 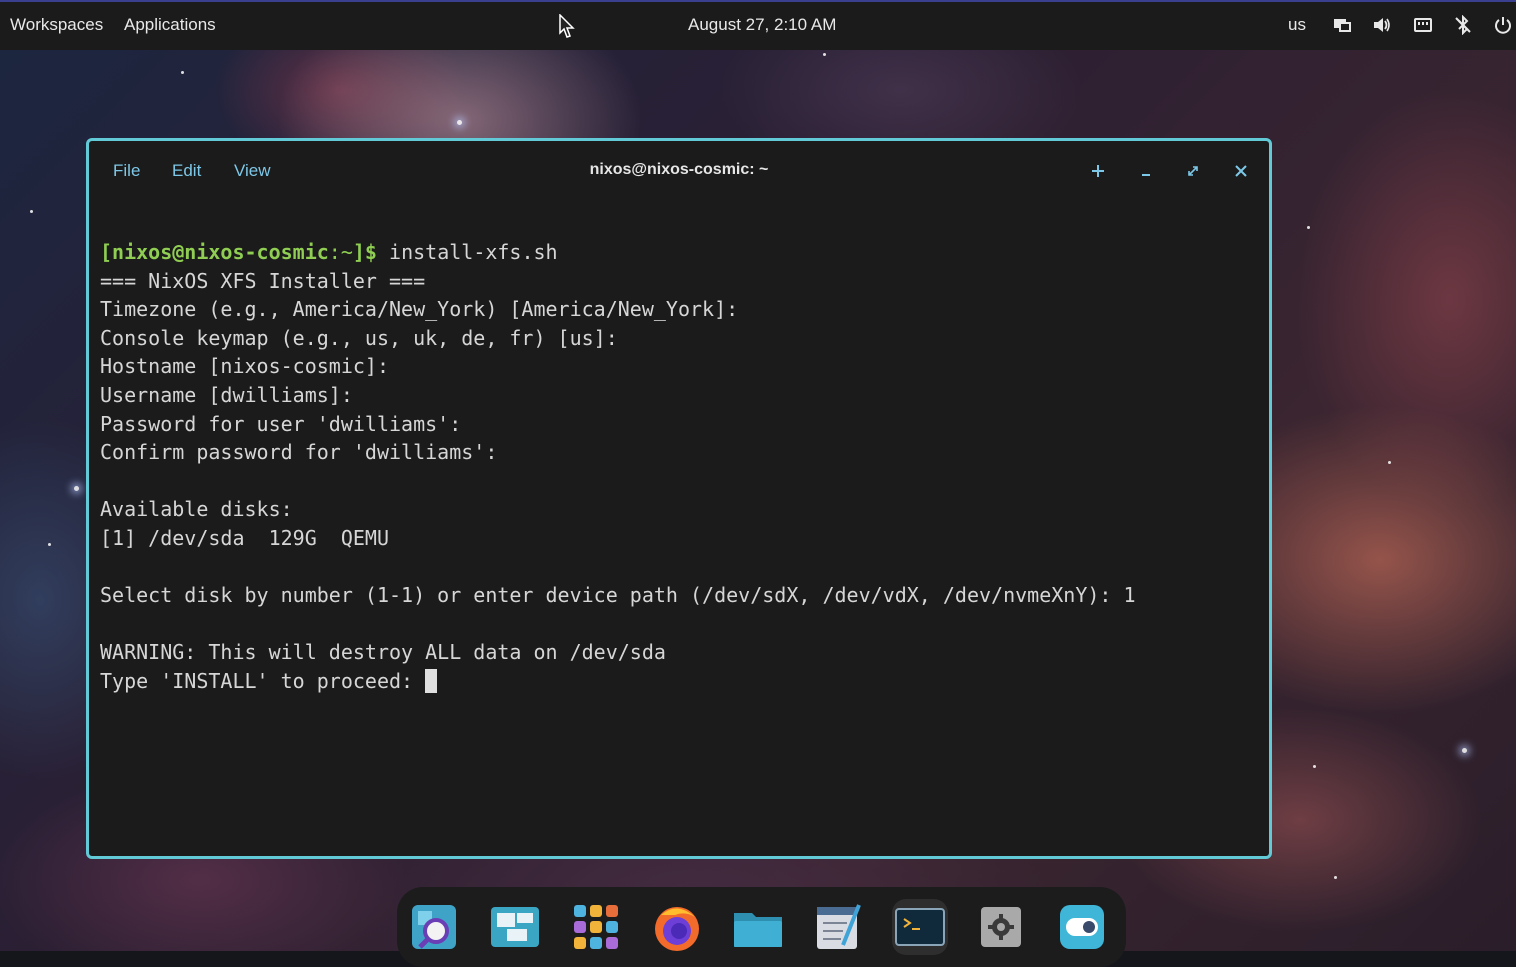 What do you see at coordinates (1098, 171) in the screenshot?
I see `new-tab-icon` at bounding box center [1098, 171].